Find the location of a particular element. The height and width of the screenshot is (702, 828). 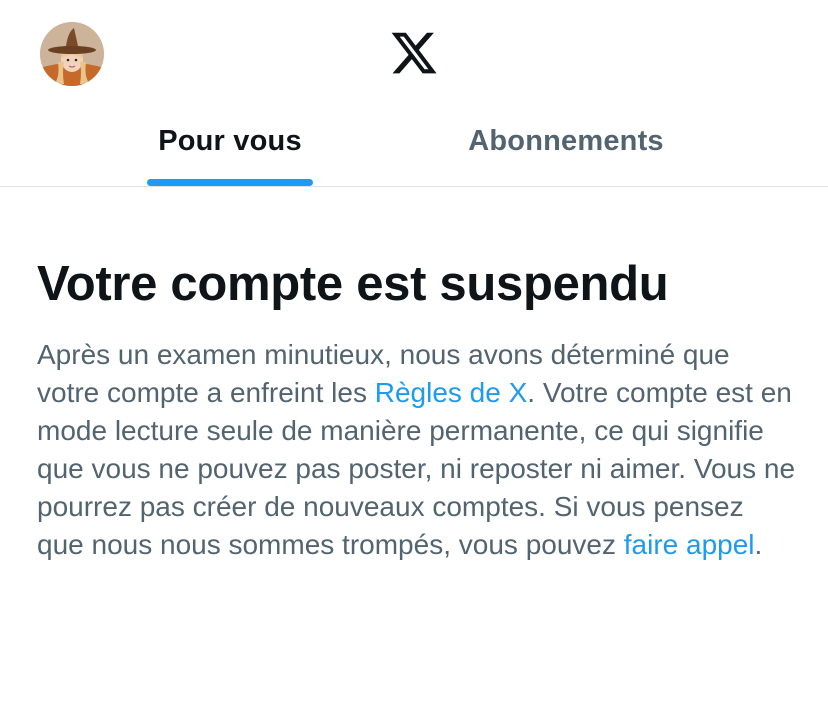

rules-link: Règles de X is located at coordinates (451, 392).